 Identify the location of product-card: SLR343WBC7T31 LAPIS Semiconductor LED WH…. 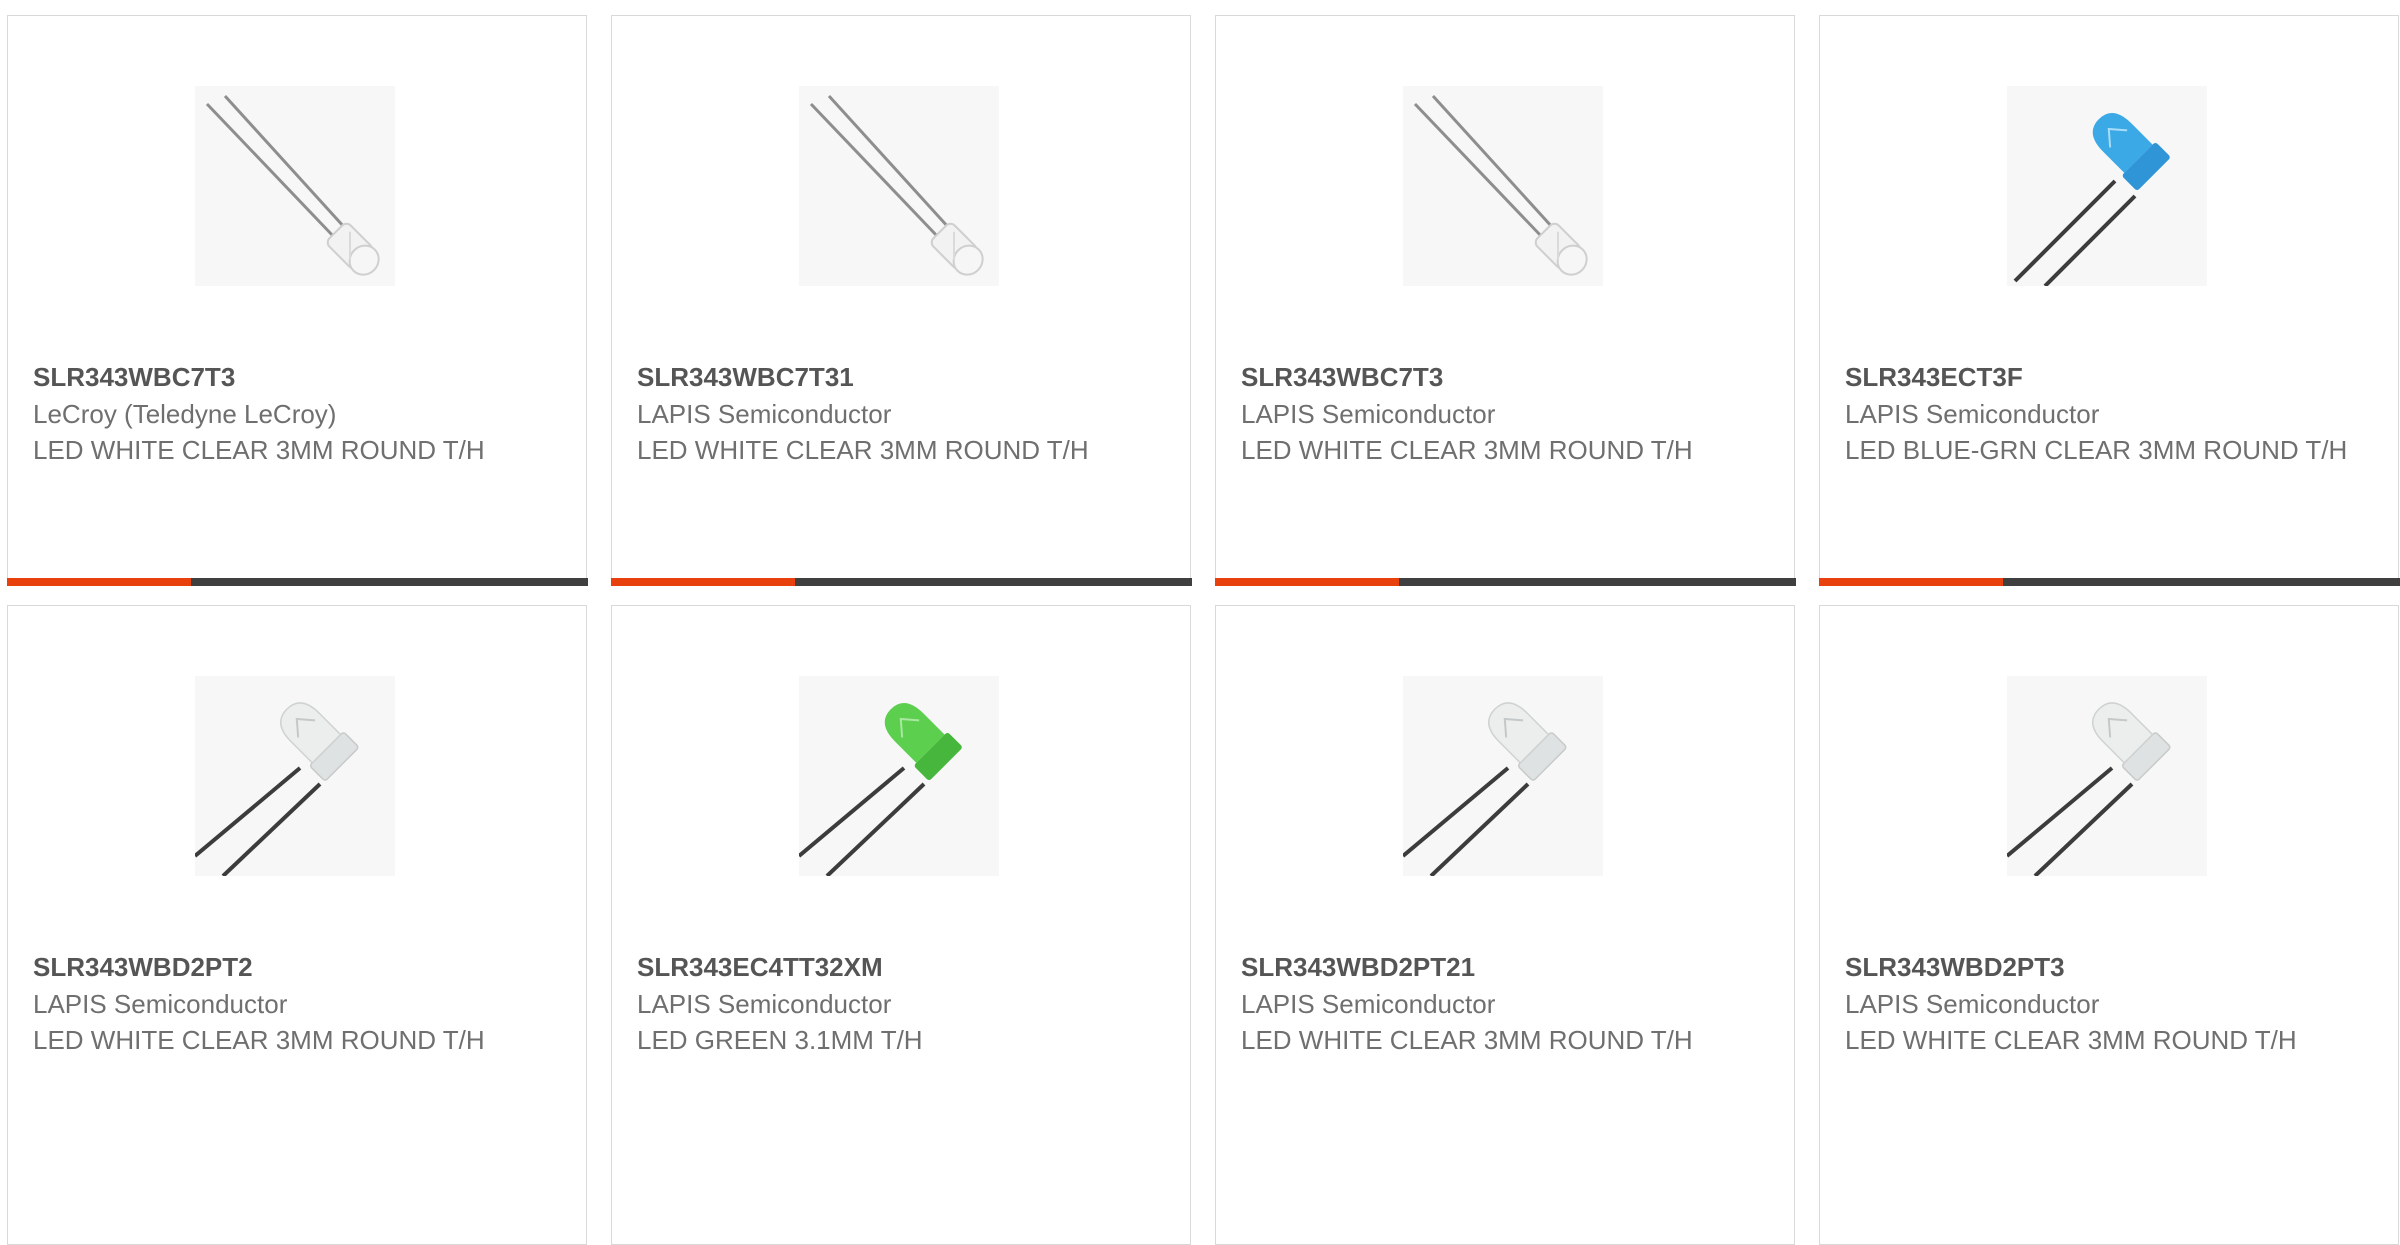
(901, 300).